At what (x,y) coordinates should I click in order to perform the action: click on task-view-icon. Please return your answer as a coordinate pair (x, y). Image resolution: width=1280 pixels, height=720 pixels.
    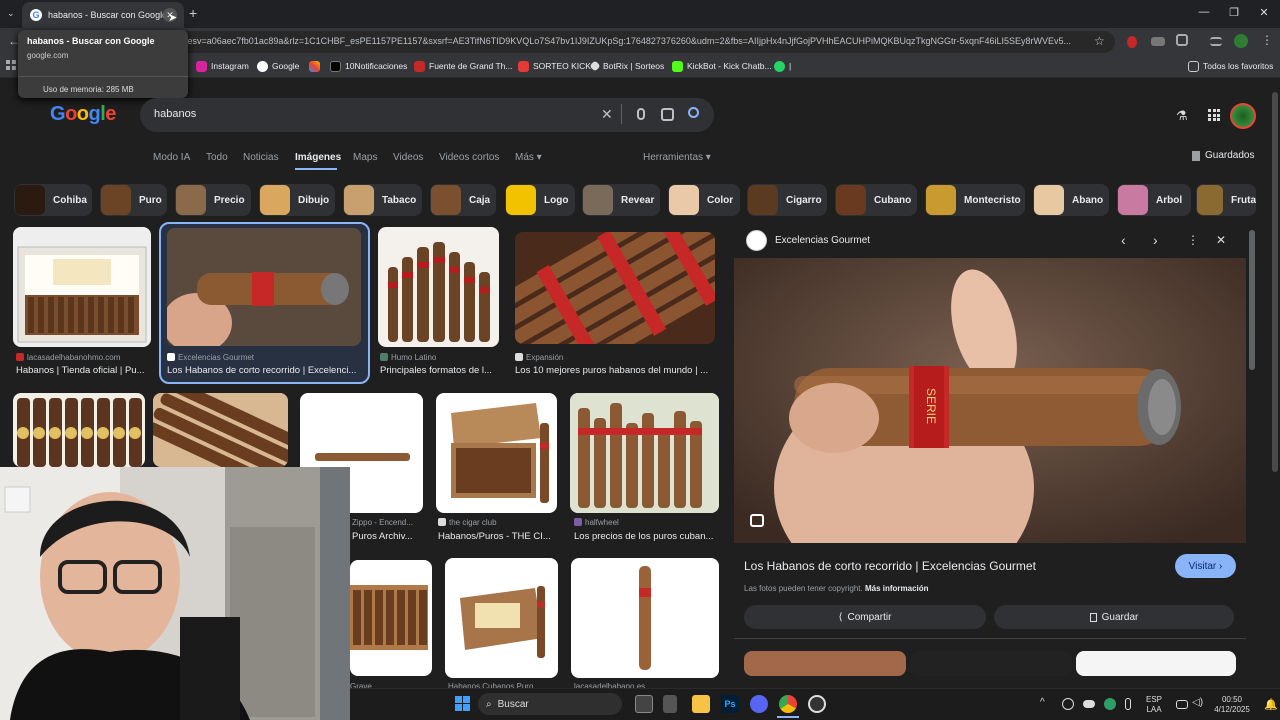
    Looking at the image, I should click on (644, 704).